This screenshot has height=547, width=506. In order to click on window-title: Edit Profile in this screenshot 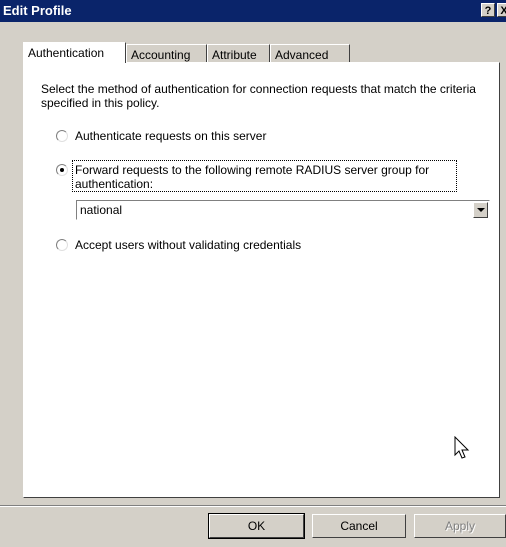, I will do `click(37, 10)`.